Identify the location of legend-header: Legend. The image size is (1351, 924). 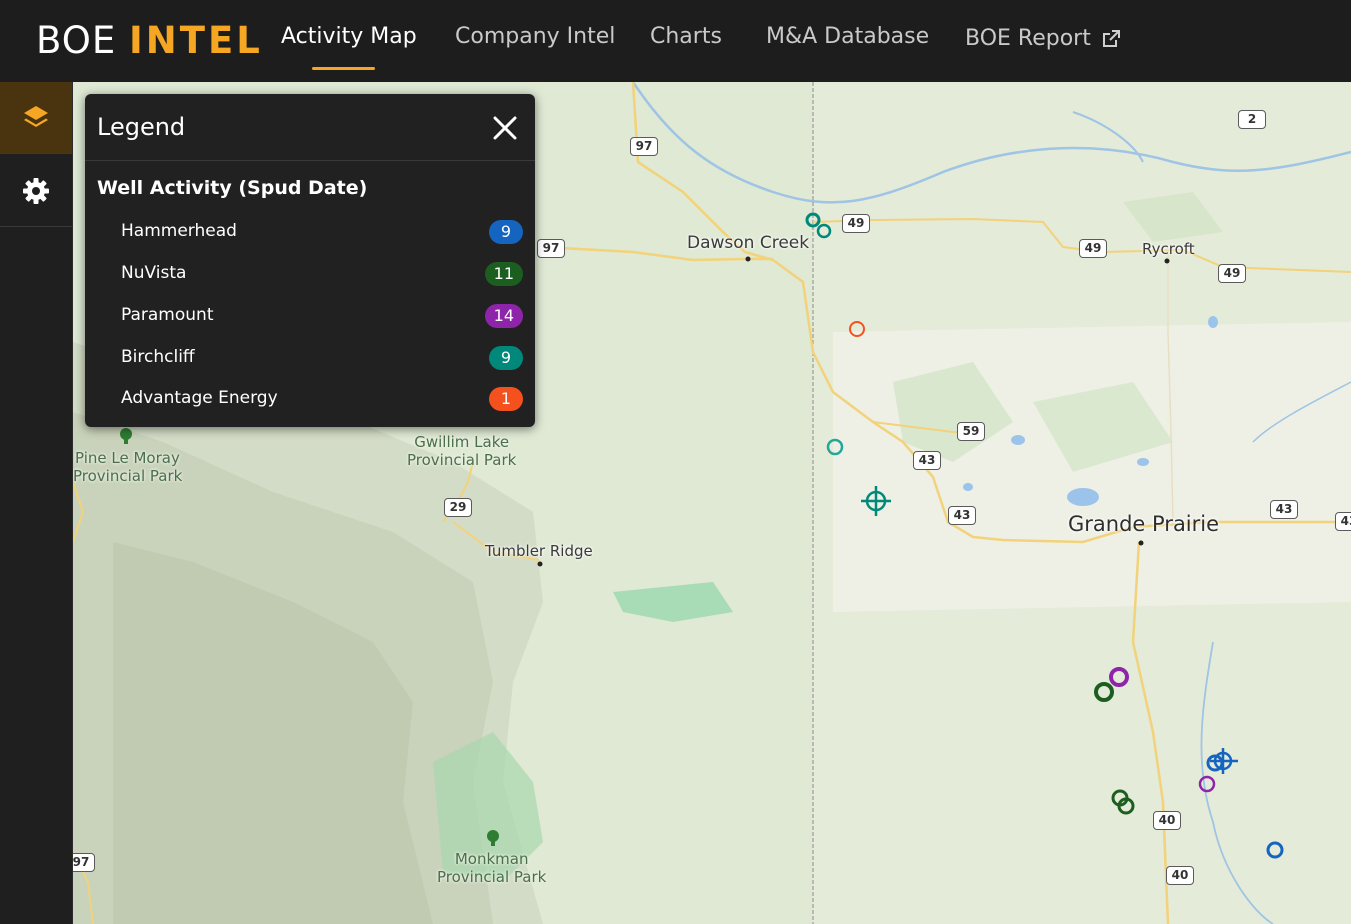
(310, 127).